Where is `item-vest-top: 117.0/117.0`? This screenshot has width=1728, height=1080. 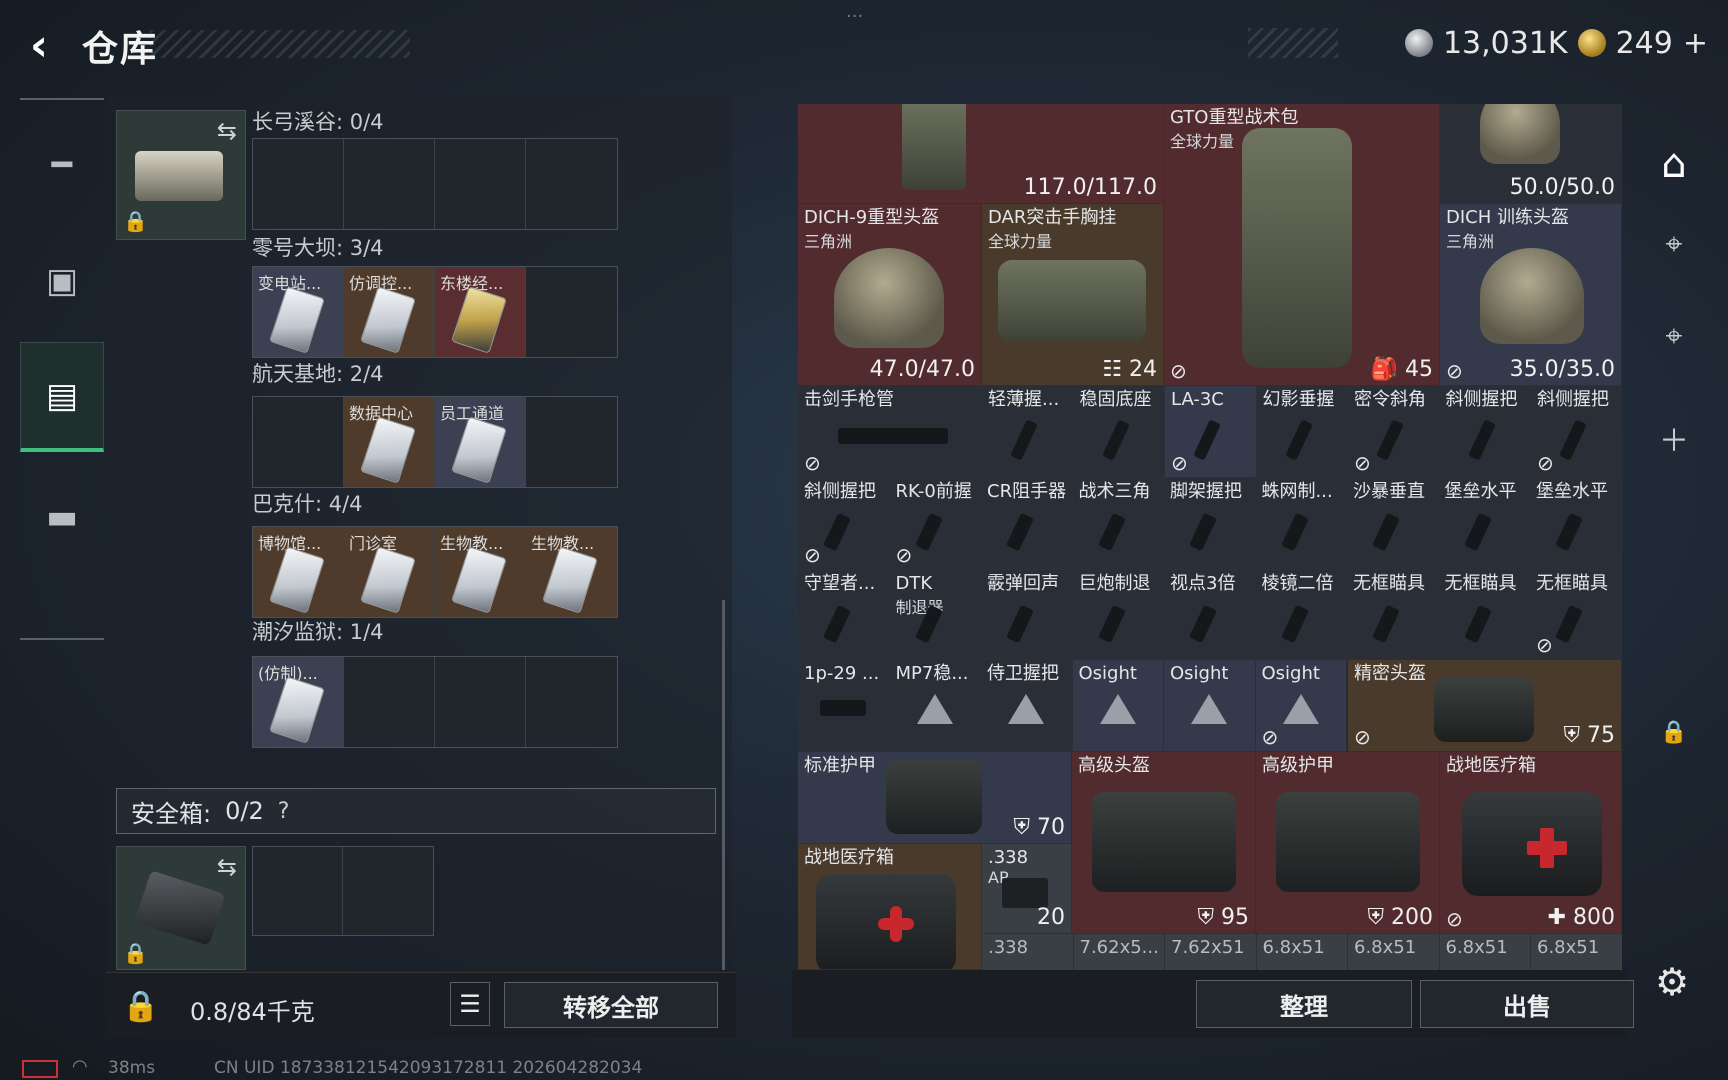 item-vest-top: 117.0/117.0 is located at coordinates (981, 154).